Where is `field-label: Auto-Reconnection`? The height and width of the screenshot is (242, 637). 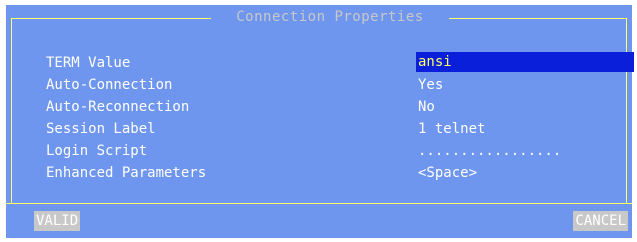 field-label: Auto-Reconnection is located at coordinates (118, 107).